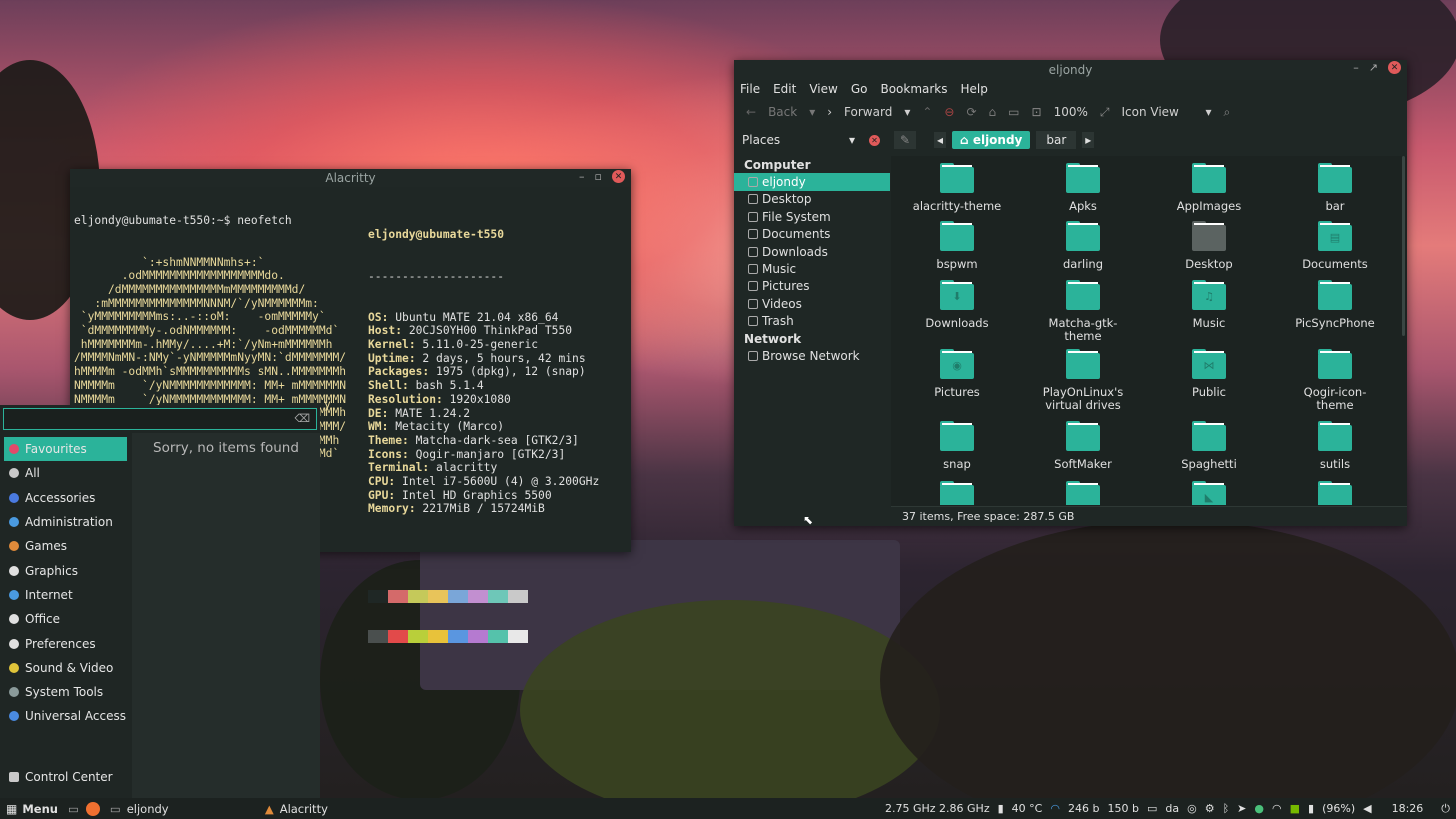 The width and height of the screenshot is (1456, 819). I want to click on places-item: Trash, so click(812, 321).